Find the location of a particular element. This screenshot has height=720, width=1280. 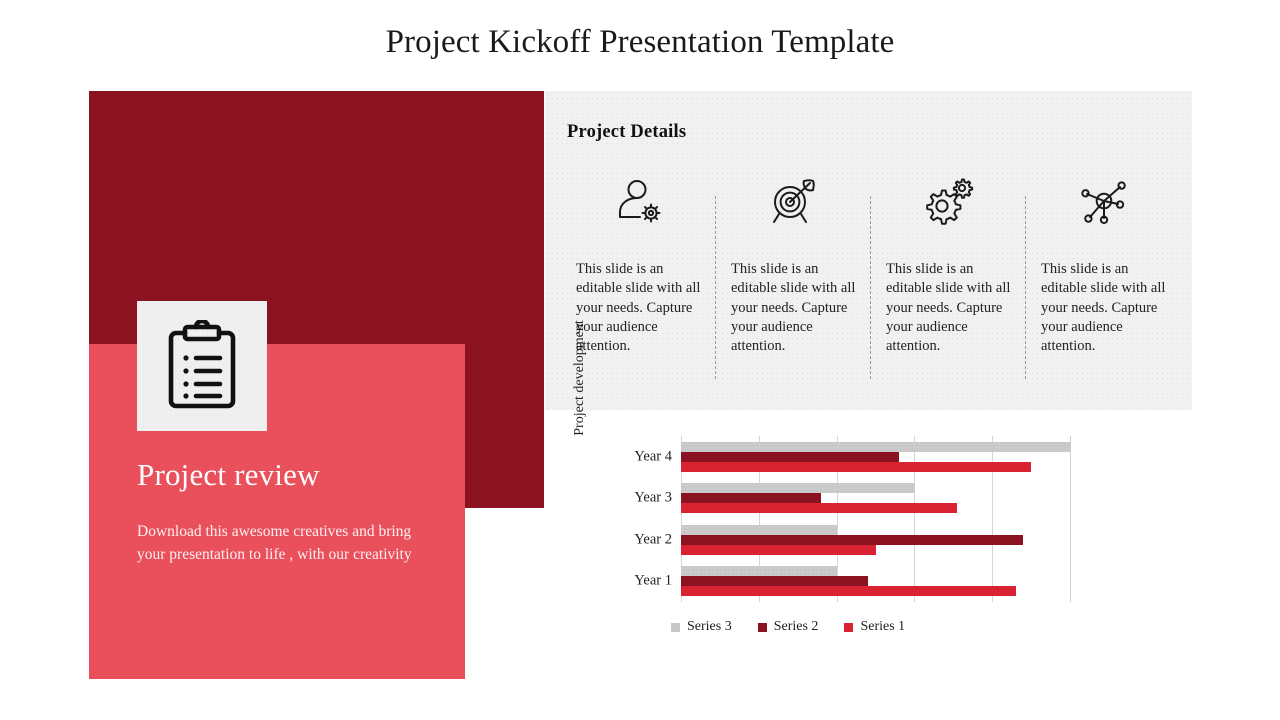

clipboard-icon-card is located at coordinates (202, 366).